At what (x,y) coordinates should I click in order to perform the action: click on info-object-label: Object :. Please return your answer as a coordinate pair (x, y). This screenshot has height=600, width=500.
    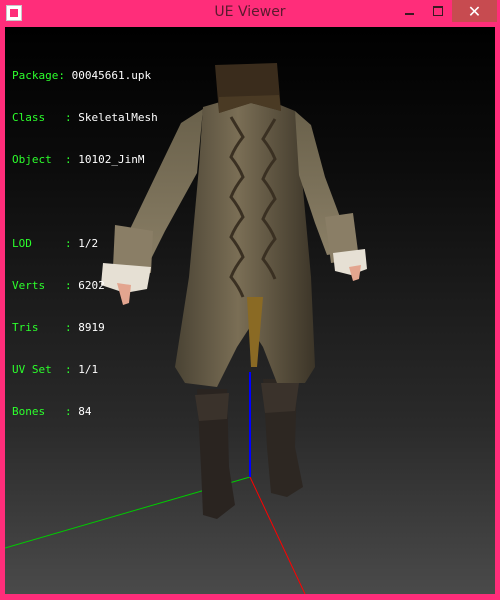
    Looking at the image, I should click on (45, 159).